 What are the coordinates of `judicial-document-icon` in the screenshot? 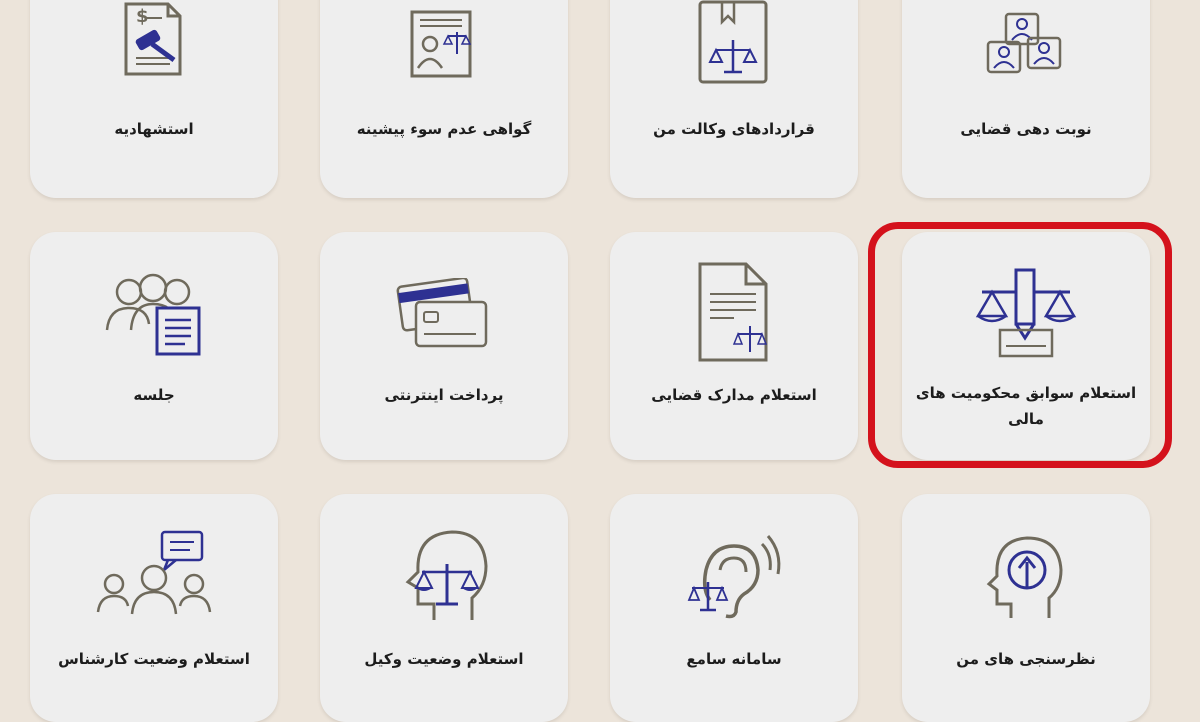 It's located at (733, 312).